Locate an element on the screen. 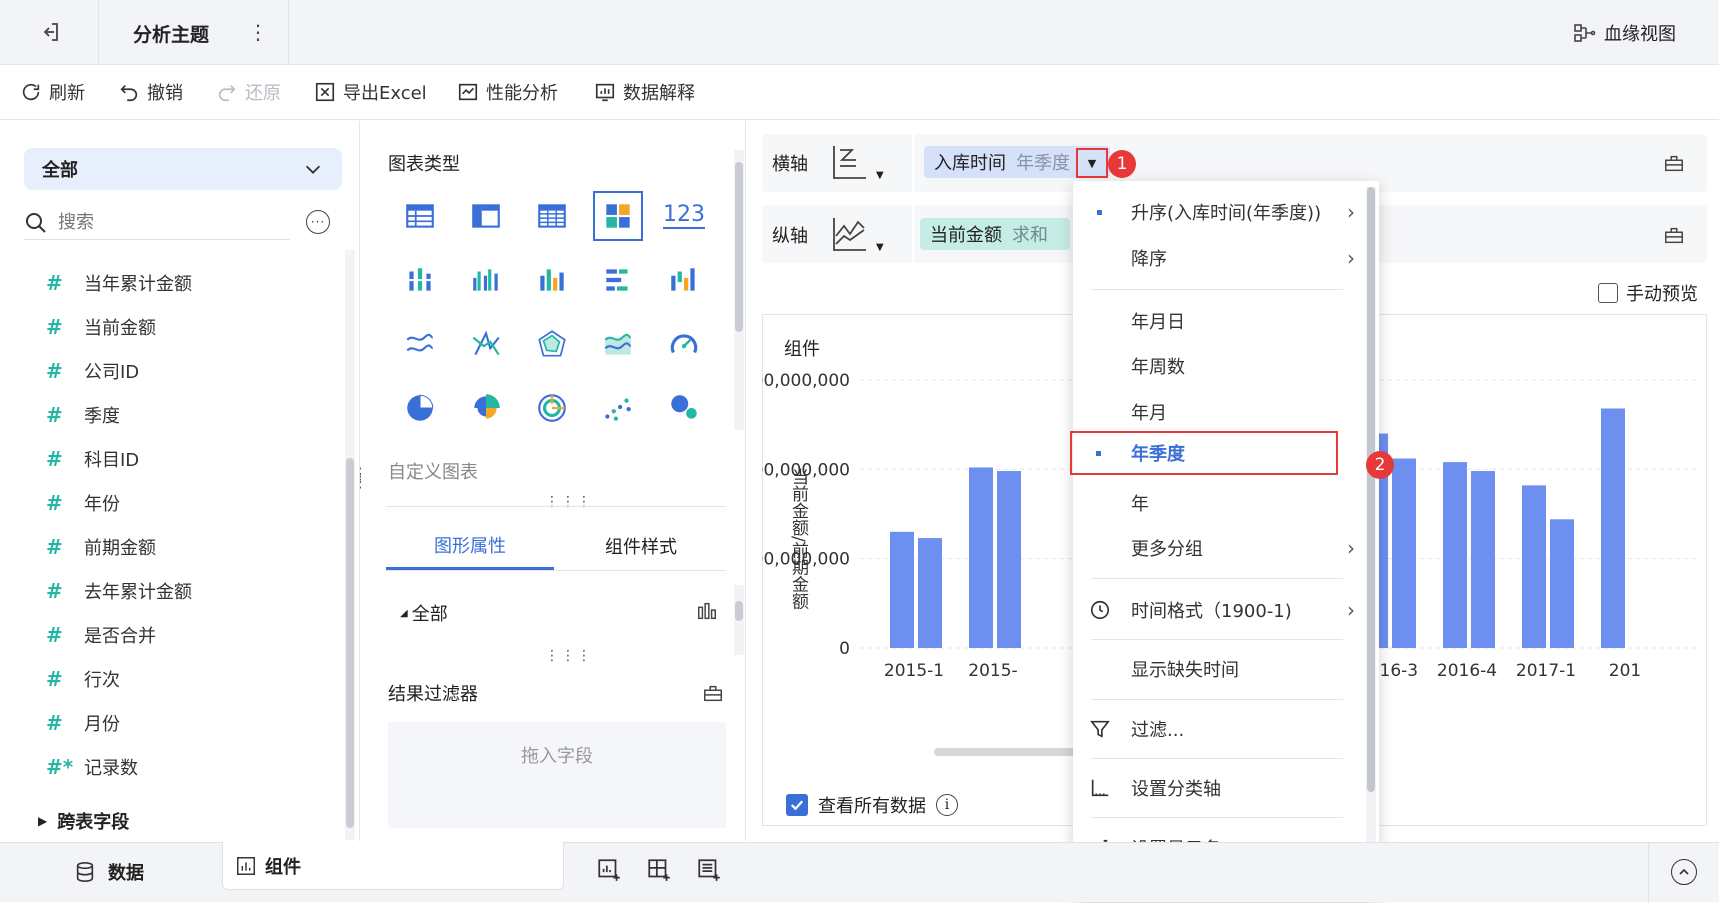 The height and width of the screenshot is (903, 1719). area-chart-icon is located at coordinates (618, 344).